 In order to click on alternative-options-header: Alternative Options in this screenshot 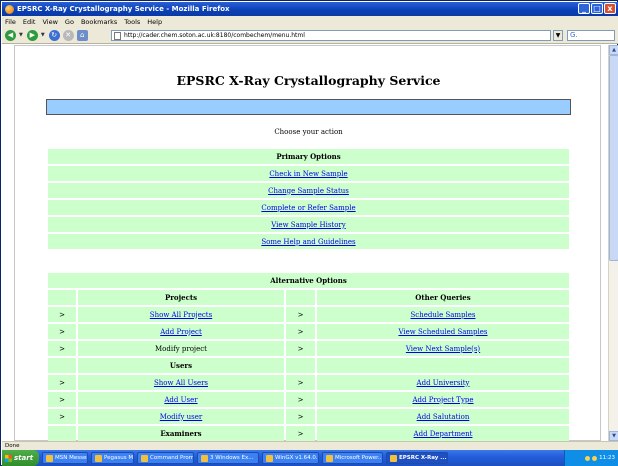, I will do `click(308, 280)`.